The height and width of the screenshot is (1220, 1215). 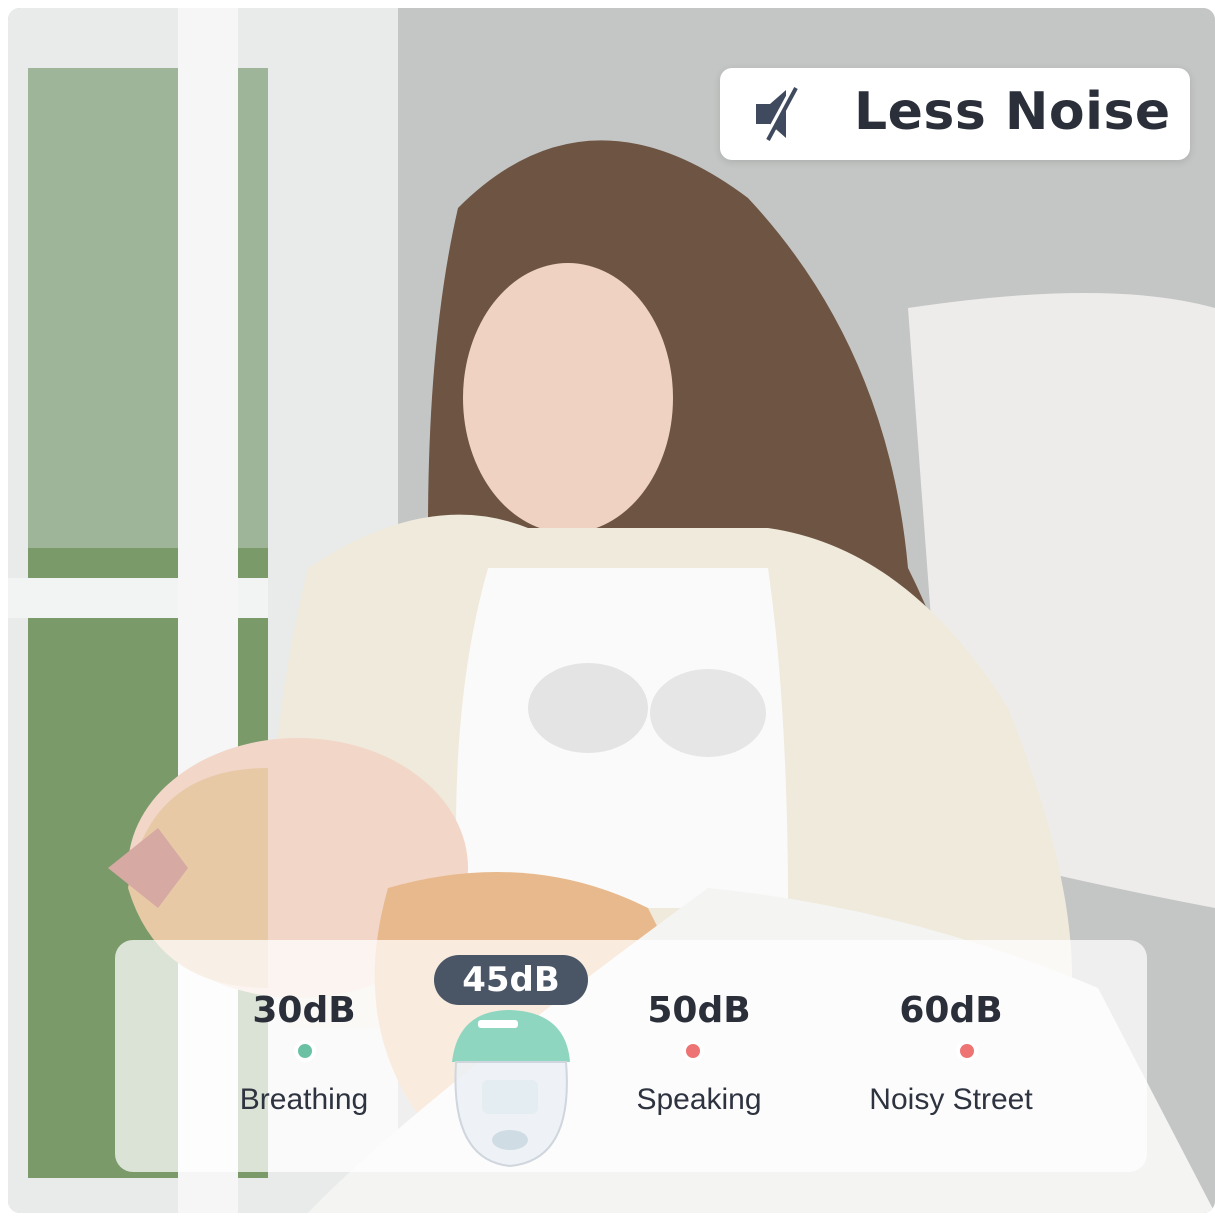 What do you see at coordinates (511, 1089) in the screenshot?
I see `breast-pump-product` at bounding box center [511, 1089].